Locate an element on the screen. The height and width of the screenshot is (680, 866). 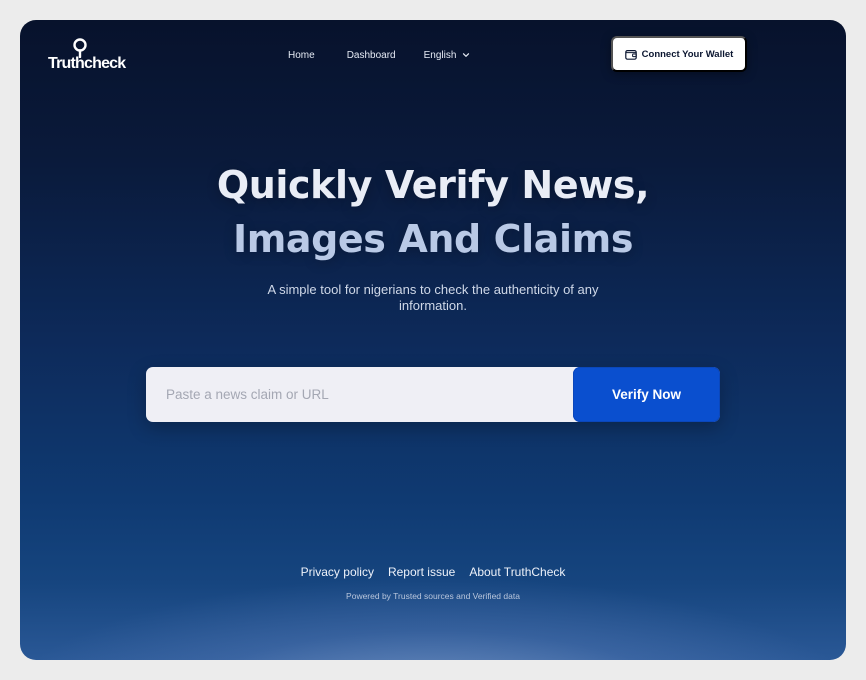
privacy-policy-link: Privacy policy is located at coordinates (337, 572).